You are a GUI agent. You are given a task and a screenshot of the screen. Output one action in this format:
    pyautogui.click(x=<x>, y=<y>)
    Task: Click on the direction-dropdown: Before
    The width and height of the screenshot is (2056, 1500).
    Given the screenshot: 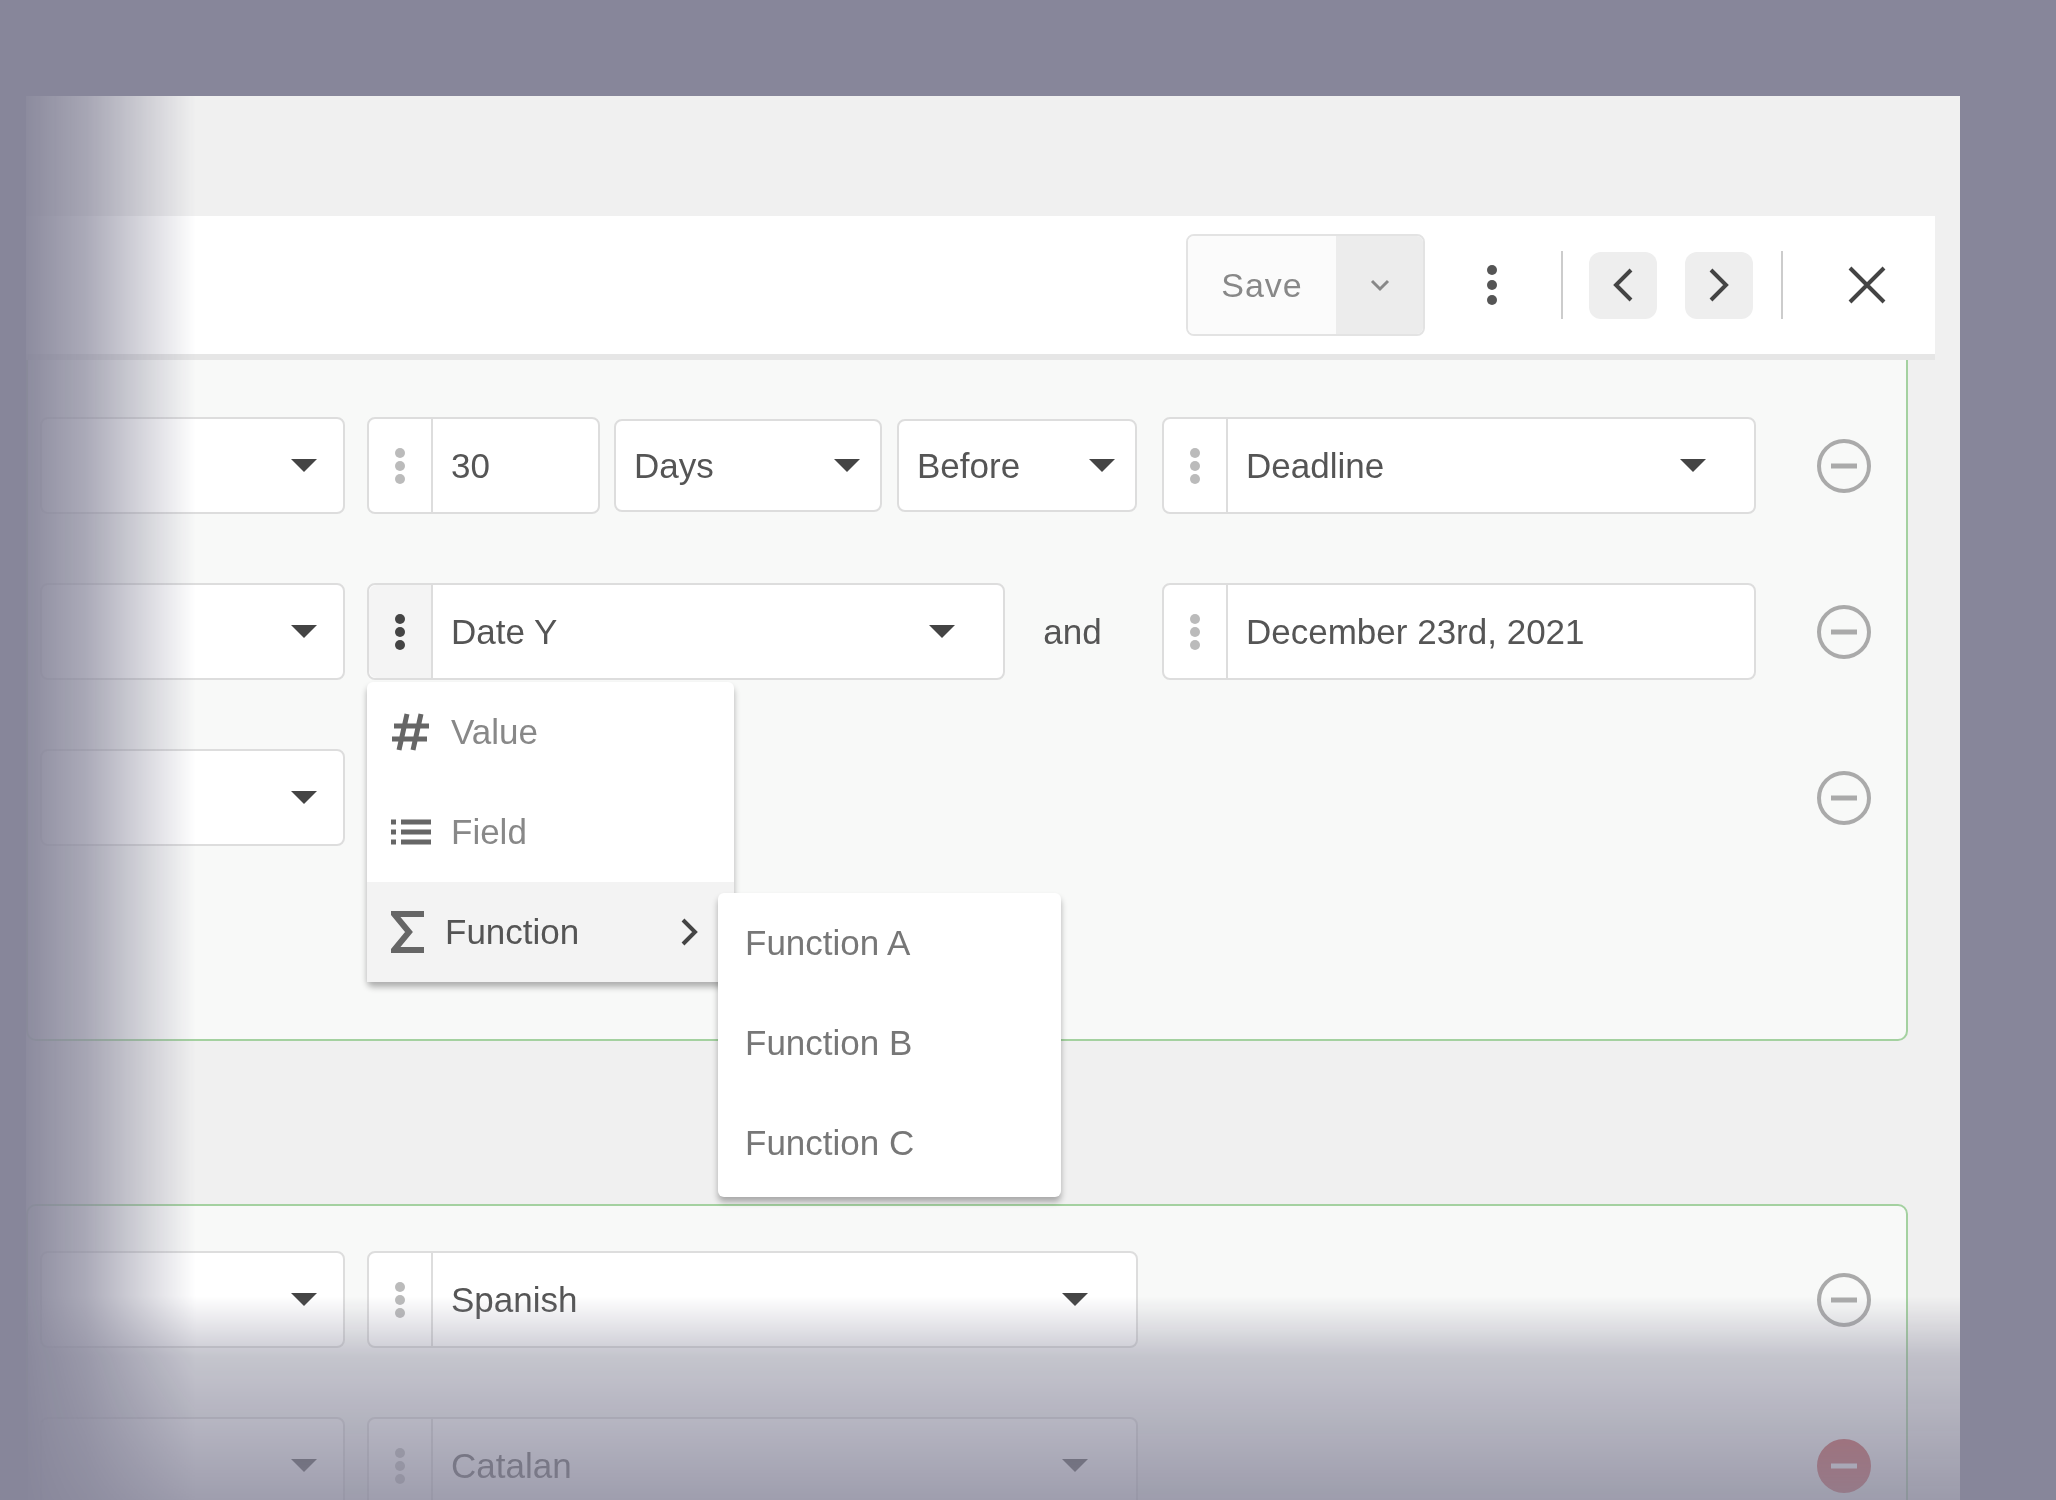 What is the action you would take?
    pyautogui.click(x=1017, y=465)
    